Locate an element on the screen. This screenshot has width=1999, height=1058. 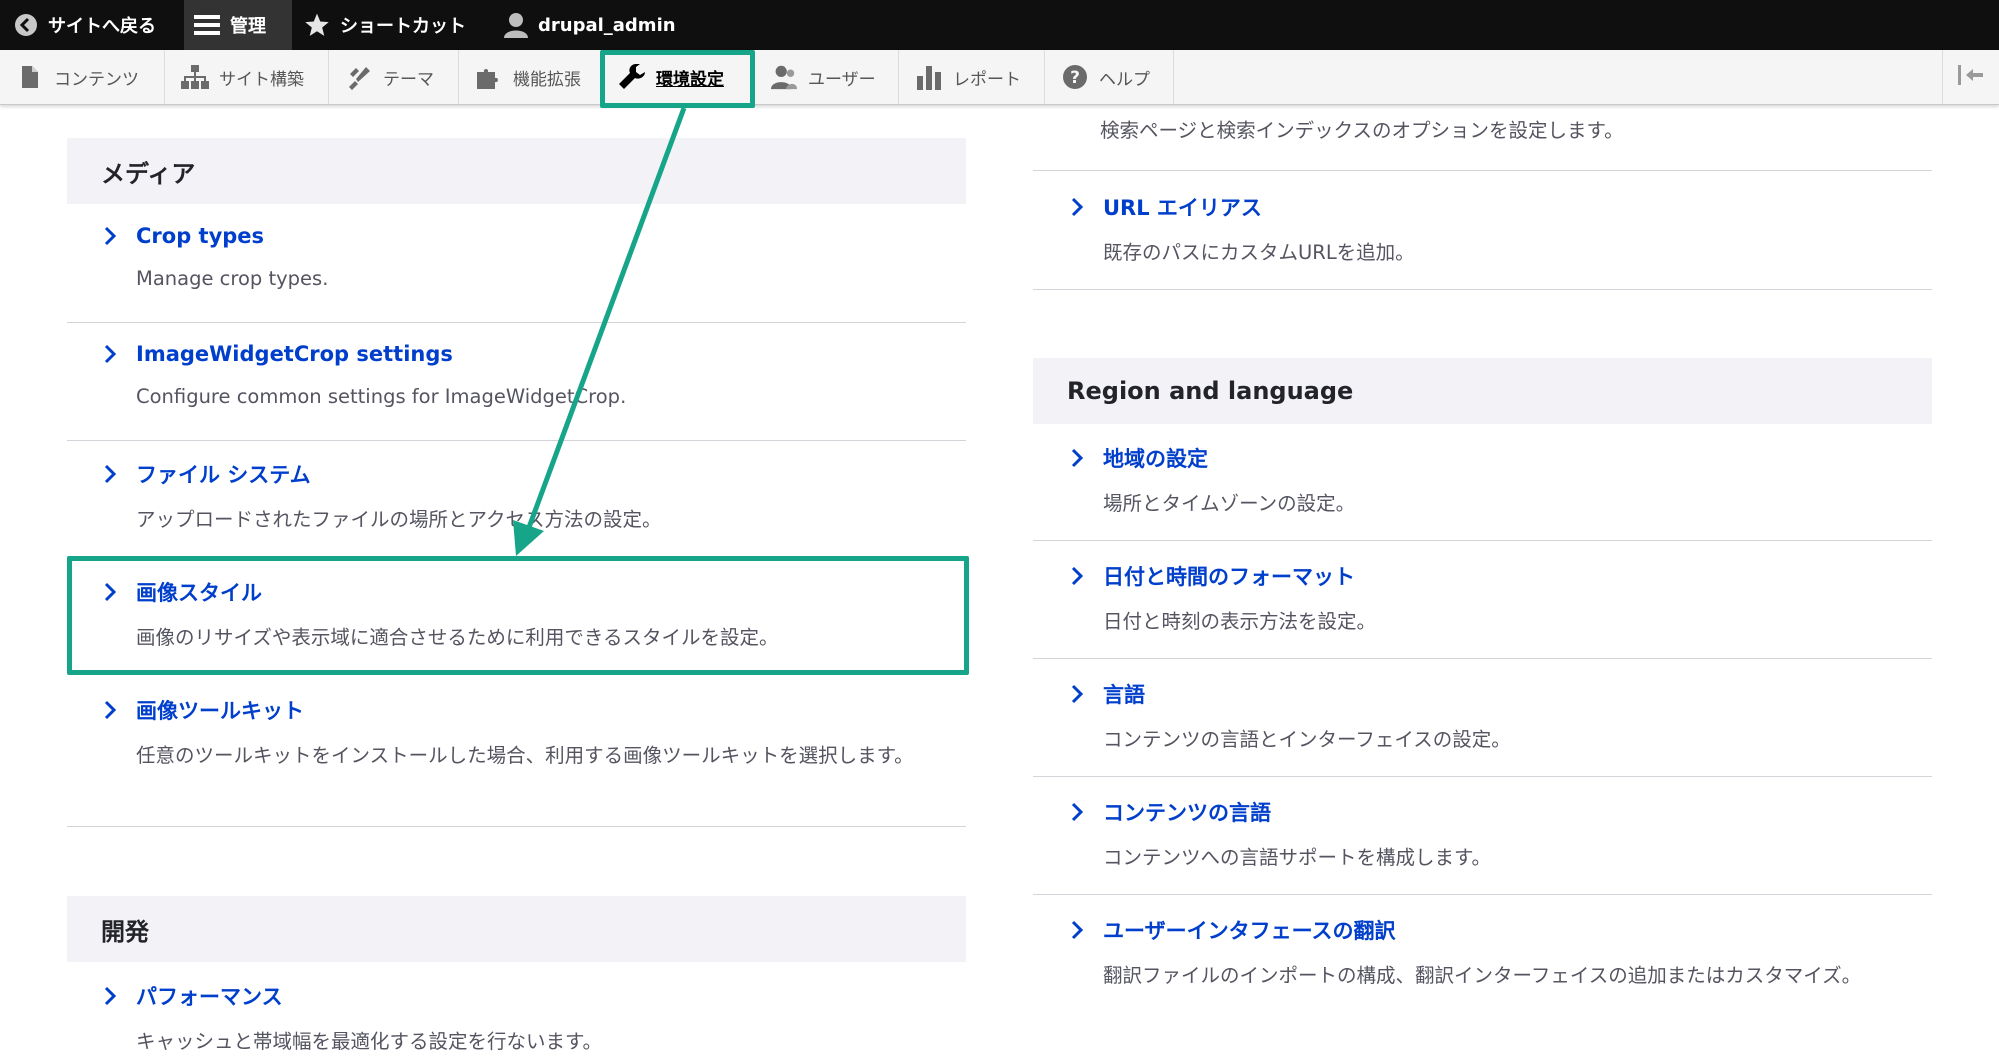
list-item: 言語 コンテンツの言語とインターフェイスの設定。 is located at coordinates (1487, 717).